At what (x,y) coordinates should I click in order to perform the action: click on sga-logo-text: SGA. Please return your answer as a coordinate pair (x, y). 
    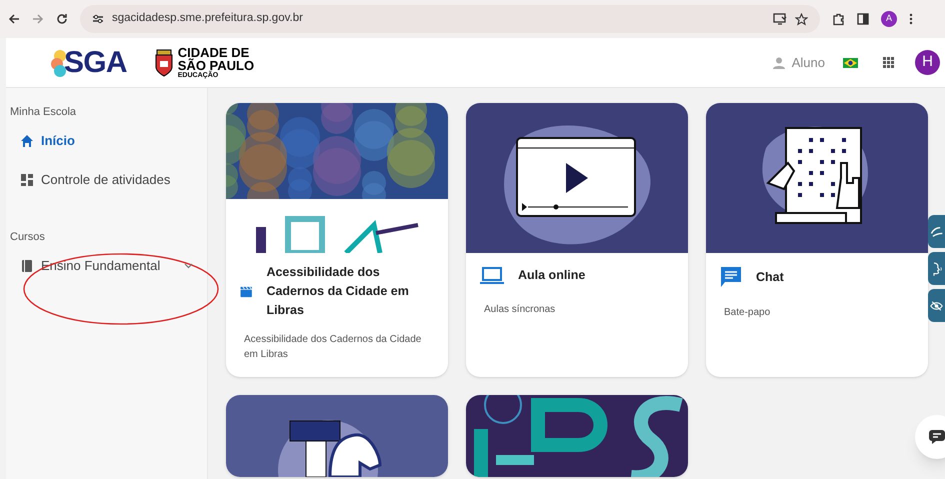
    Looking at the image, I should click on (95, 63).